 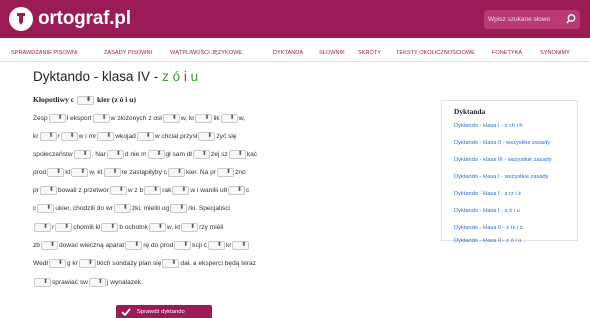 I want to click on dictation-line: sprawiać sw j wynalazek., so click(x=88, y=282).